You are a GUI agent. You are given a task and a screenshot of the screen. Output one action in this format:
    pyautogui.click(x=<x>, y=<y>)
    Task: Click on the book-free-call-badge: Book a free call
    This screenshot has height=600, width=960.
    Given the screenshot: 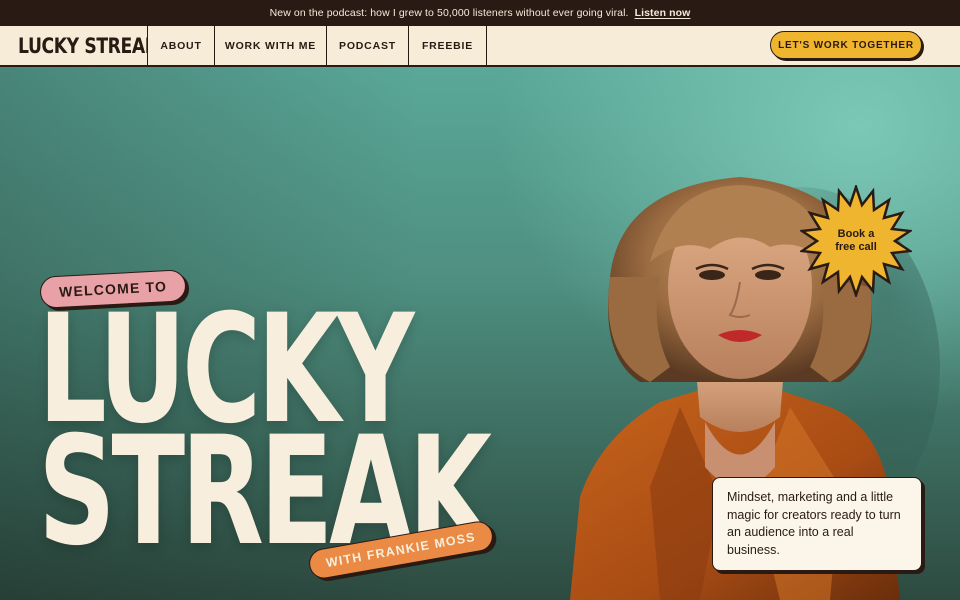 What is the action you would take?
    pyautogui.click(x=856, y=241)
    